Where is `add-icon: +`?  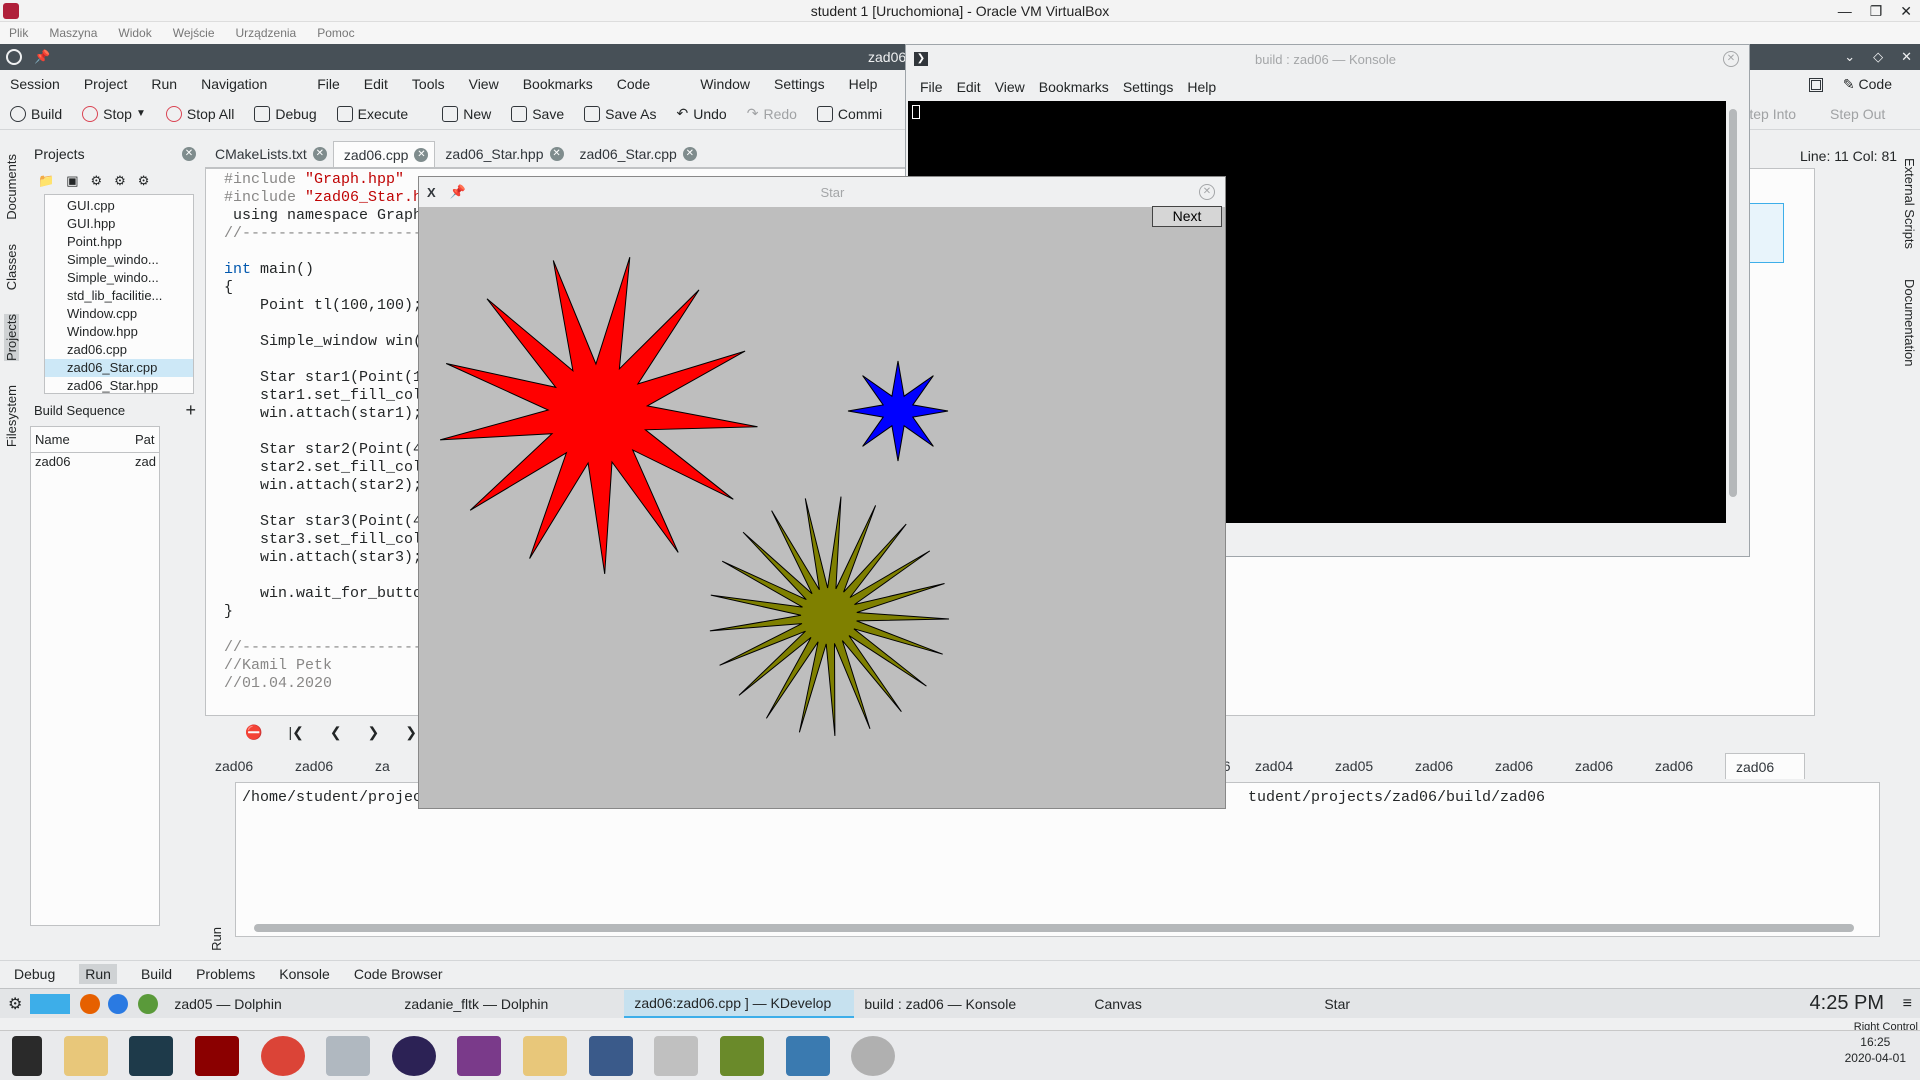
add-icon: + is located at coordinates (190, 410).